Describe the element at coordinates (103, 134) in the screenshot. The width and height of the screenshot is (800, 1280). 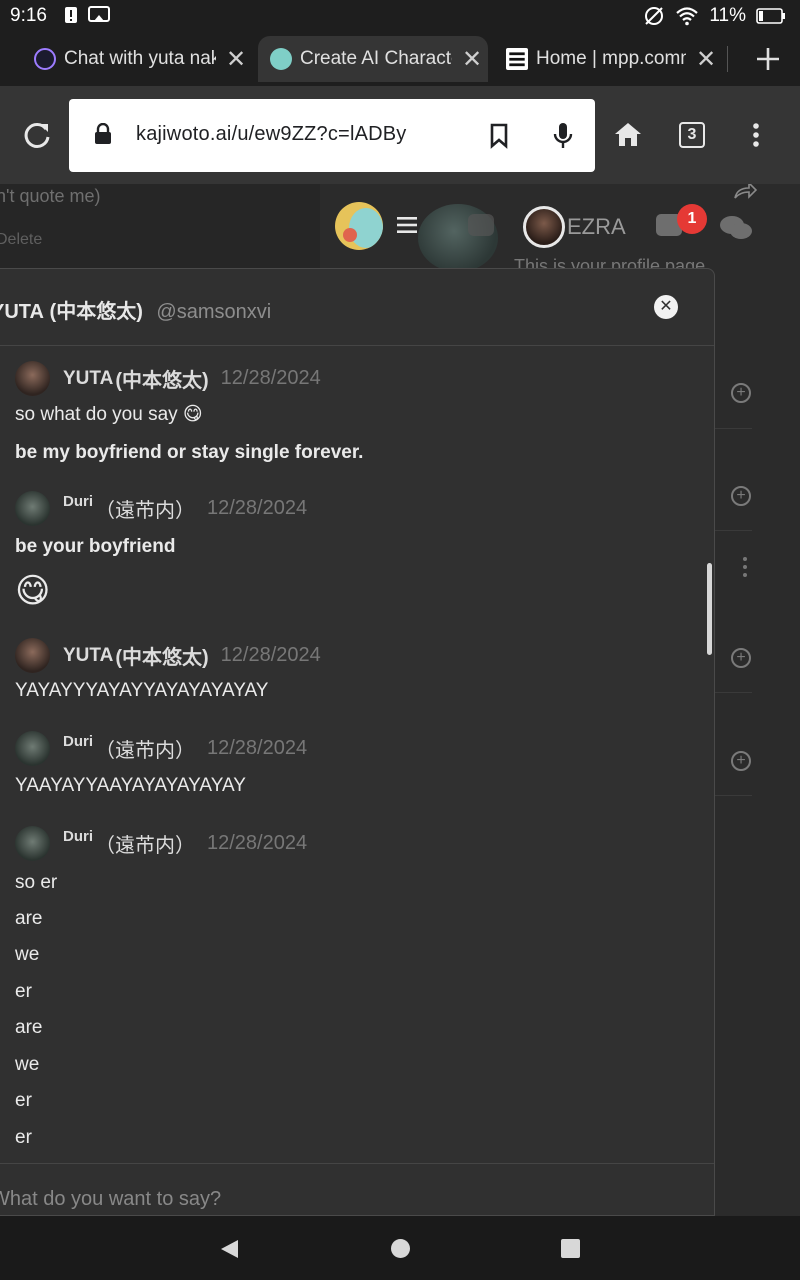
I see `lock-icon` at that location.